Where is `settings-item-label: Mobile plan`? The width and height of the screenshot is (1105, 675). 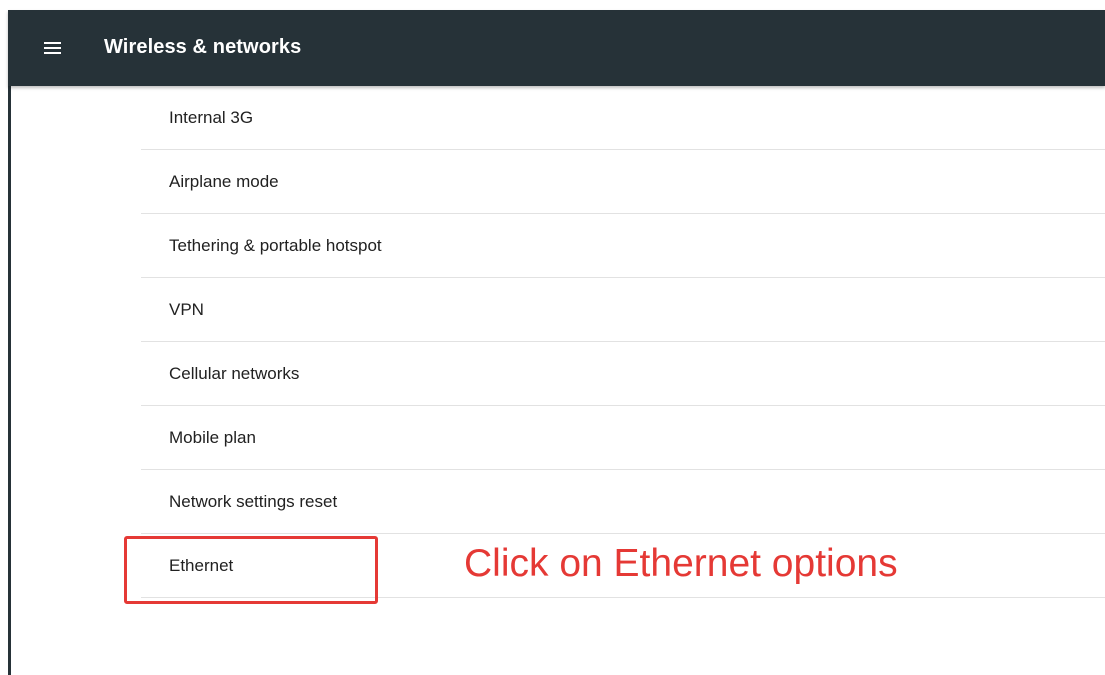 settings-item-label: Mobile plan is located at coordinates (212, 437).